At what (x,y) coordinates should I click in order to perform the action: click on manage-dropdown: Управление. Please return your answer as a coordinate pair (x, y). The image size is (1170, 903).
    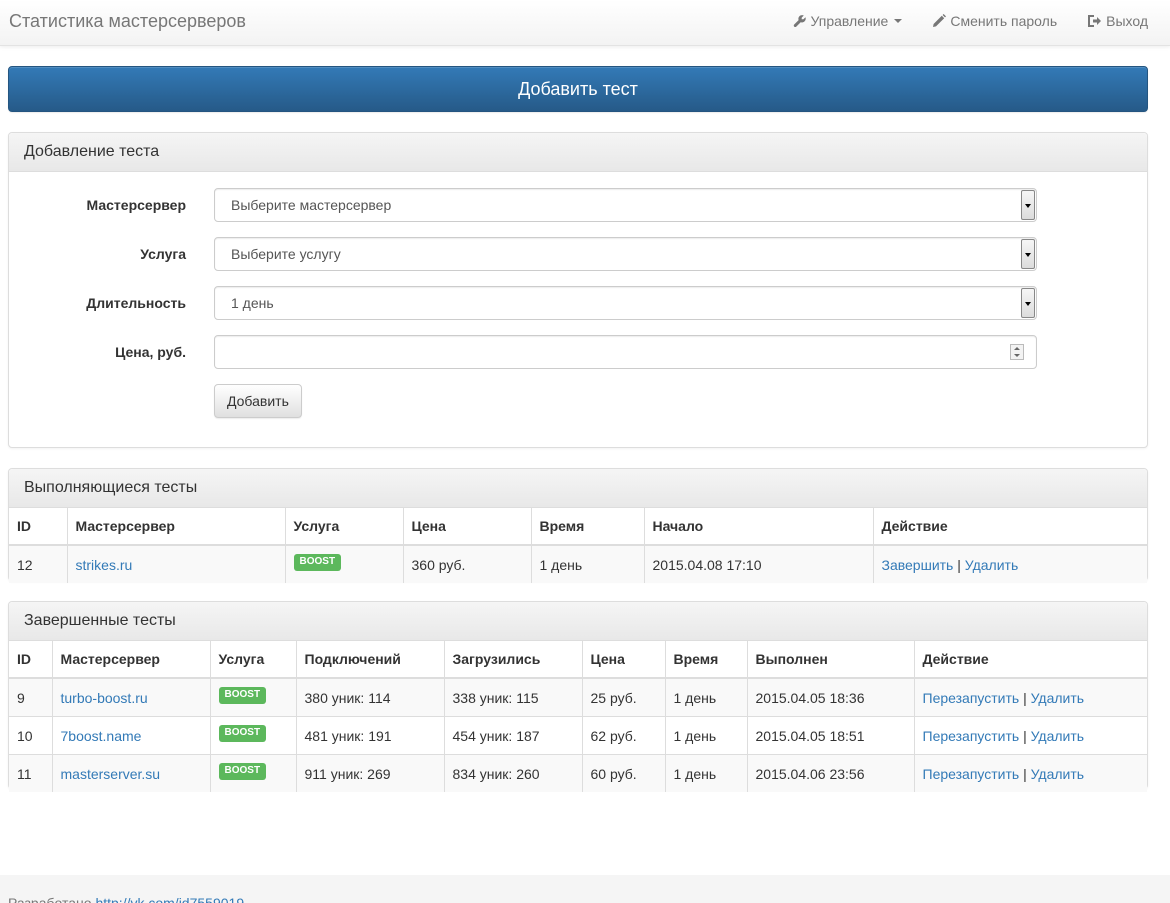
    Looking at the image, I should click on (848, 21).